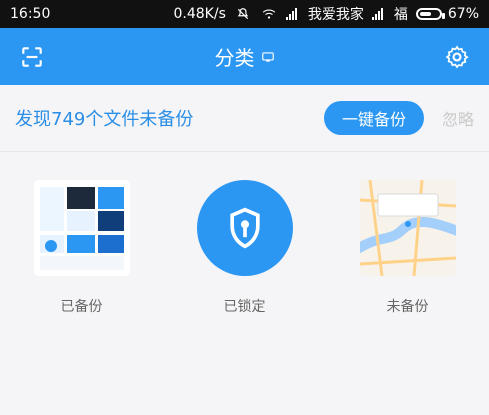  Describe the element at coordinates (244, 228) in the screenshot. I see `shield-lock-icon` at that location.